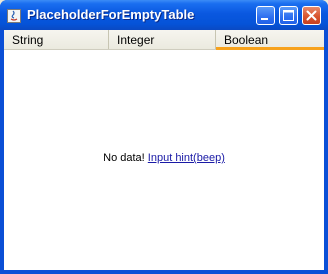 The width and height of the screenshot is (328, 274). What do you see at coordinates (265, 15) in the screenshot?
I see `minimize-button` at bounding box center [265, 15].